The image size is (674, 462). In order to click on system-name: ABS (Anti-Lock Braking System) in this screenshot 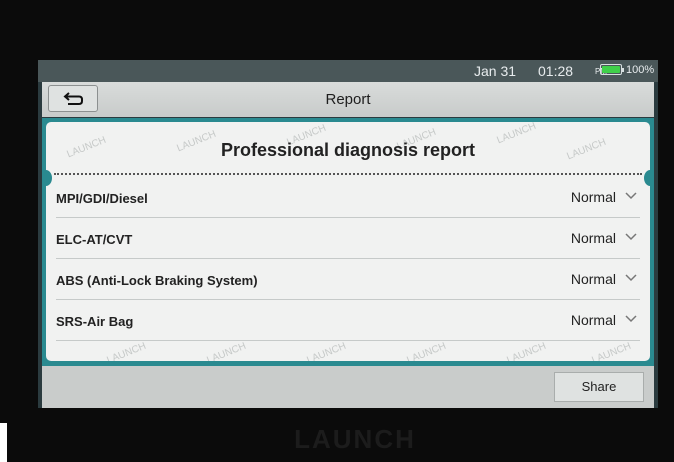, I will do `click(157, 280)`.